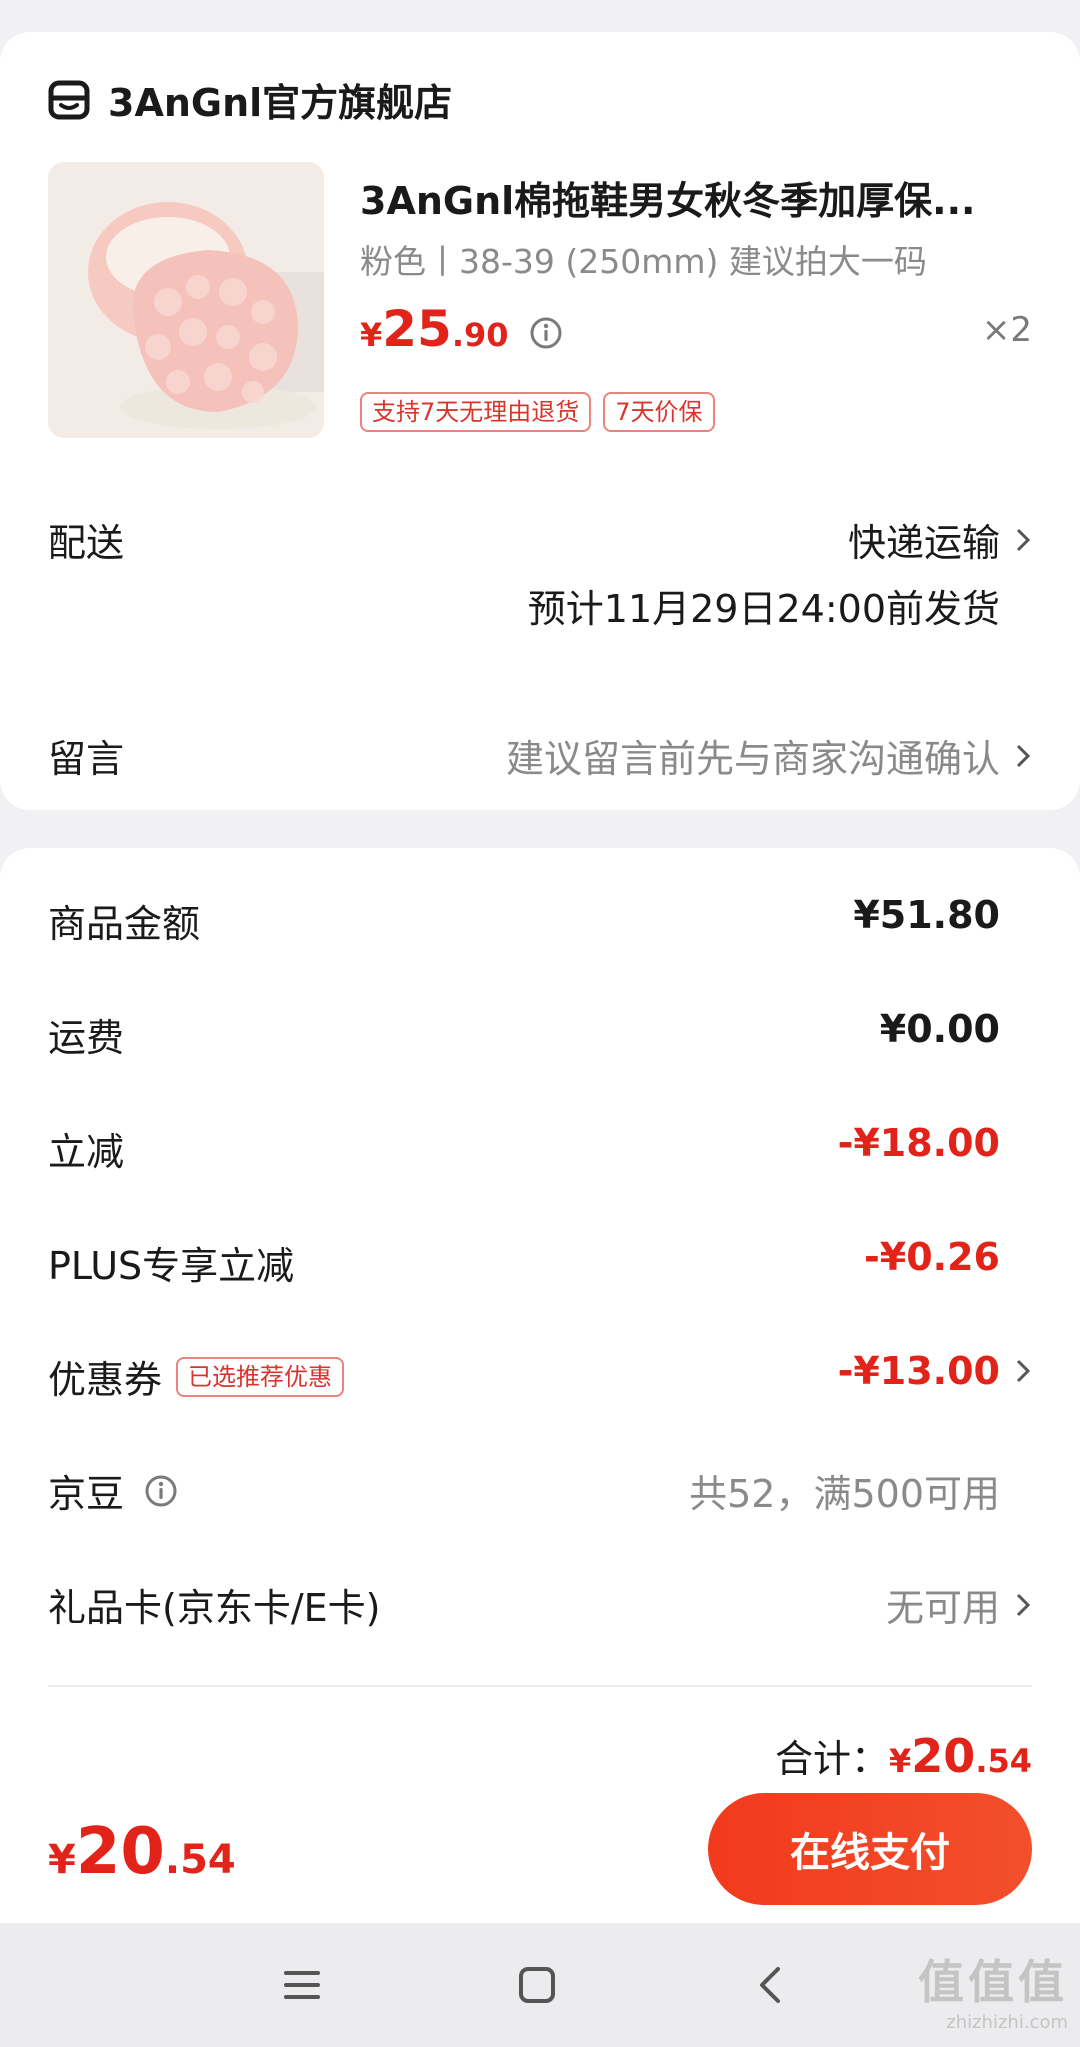  I want to click on price-decimal: .90, so click(480, 335).